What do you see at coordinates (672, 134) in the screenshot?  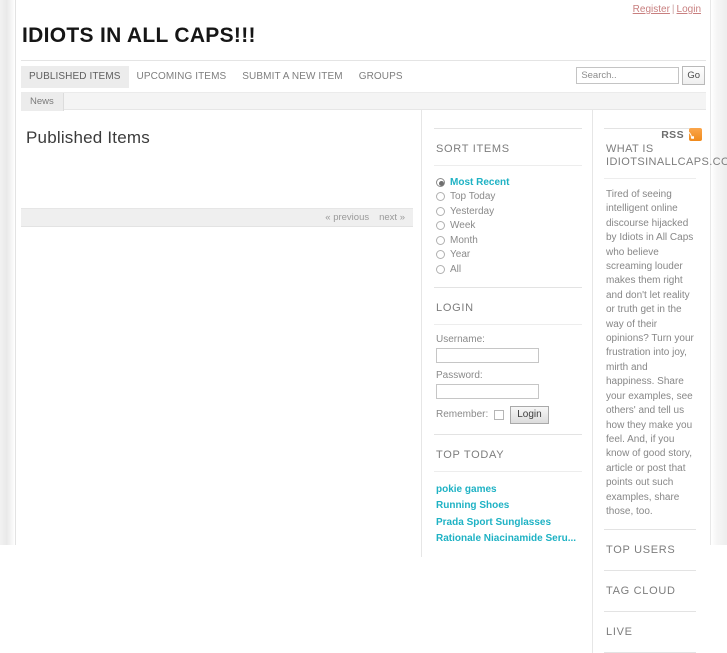 I see `rss-label: RSS` at bounding box center [672, 134].